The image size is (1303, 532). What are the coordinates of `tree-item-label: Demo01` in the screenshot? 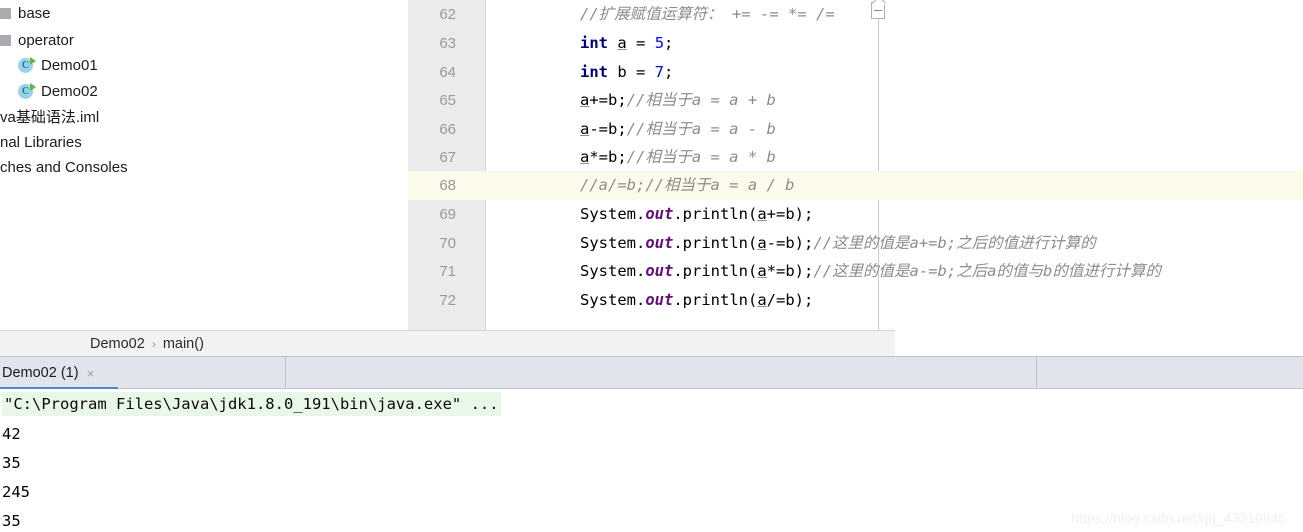 It's located at (69, 65).